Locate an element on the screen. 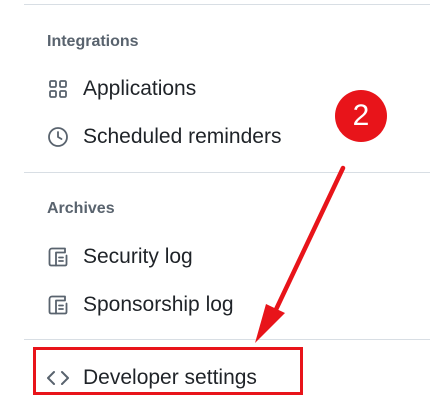 Image resolution: width=430 pixels, height=407 pixels. sidebar-item-applications: Applications is located at coordinates (121, 89).